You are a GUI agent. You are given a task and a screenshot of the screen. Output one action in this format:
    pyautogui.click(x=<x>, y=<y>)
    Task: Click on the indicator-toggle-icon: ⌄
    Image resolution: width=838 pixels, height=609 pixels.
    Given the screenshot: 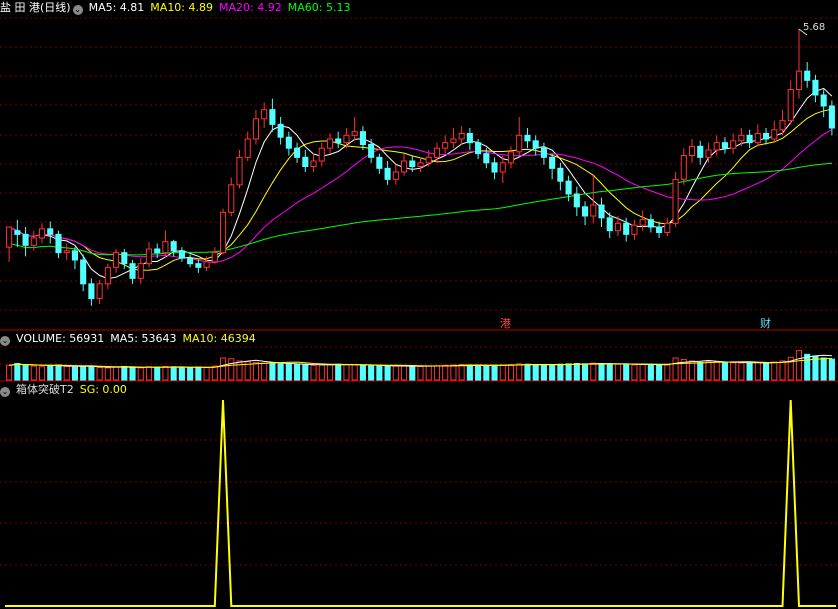 What is the action you would take?
    pyautogui.click(x=5, y=392)
    